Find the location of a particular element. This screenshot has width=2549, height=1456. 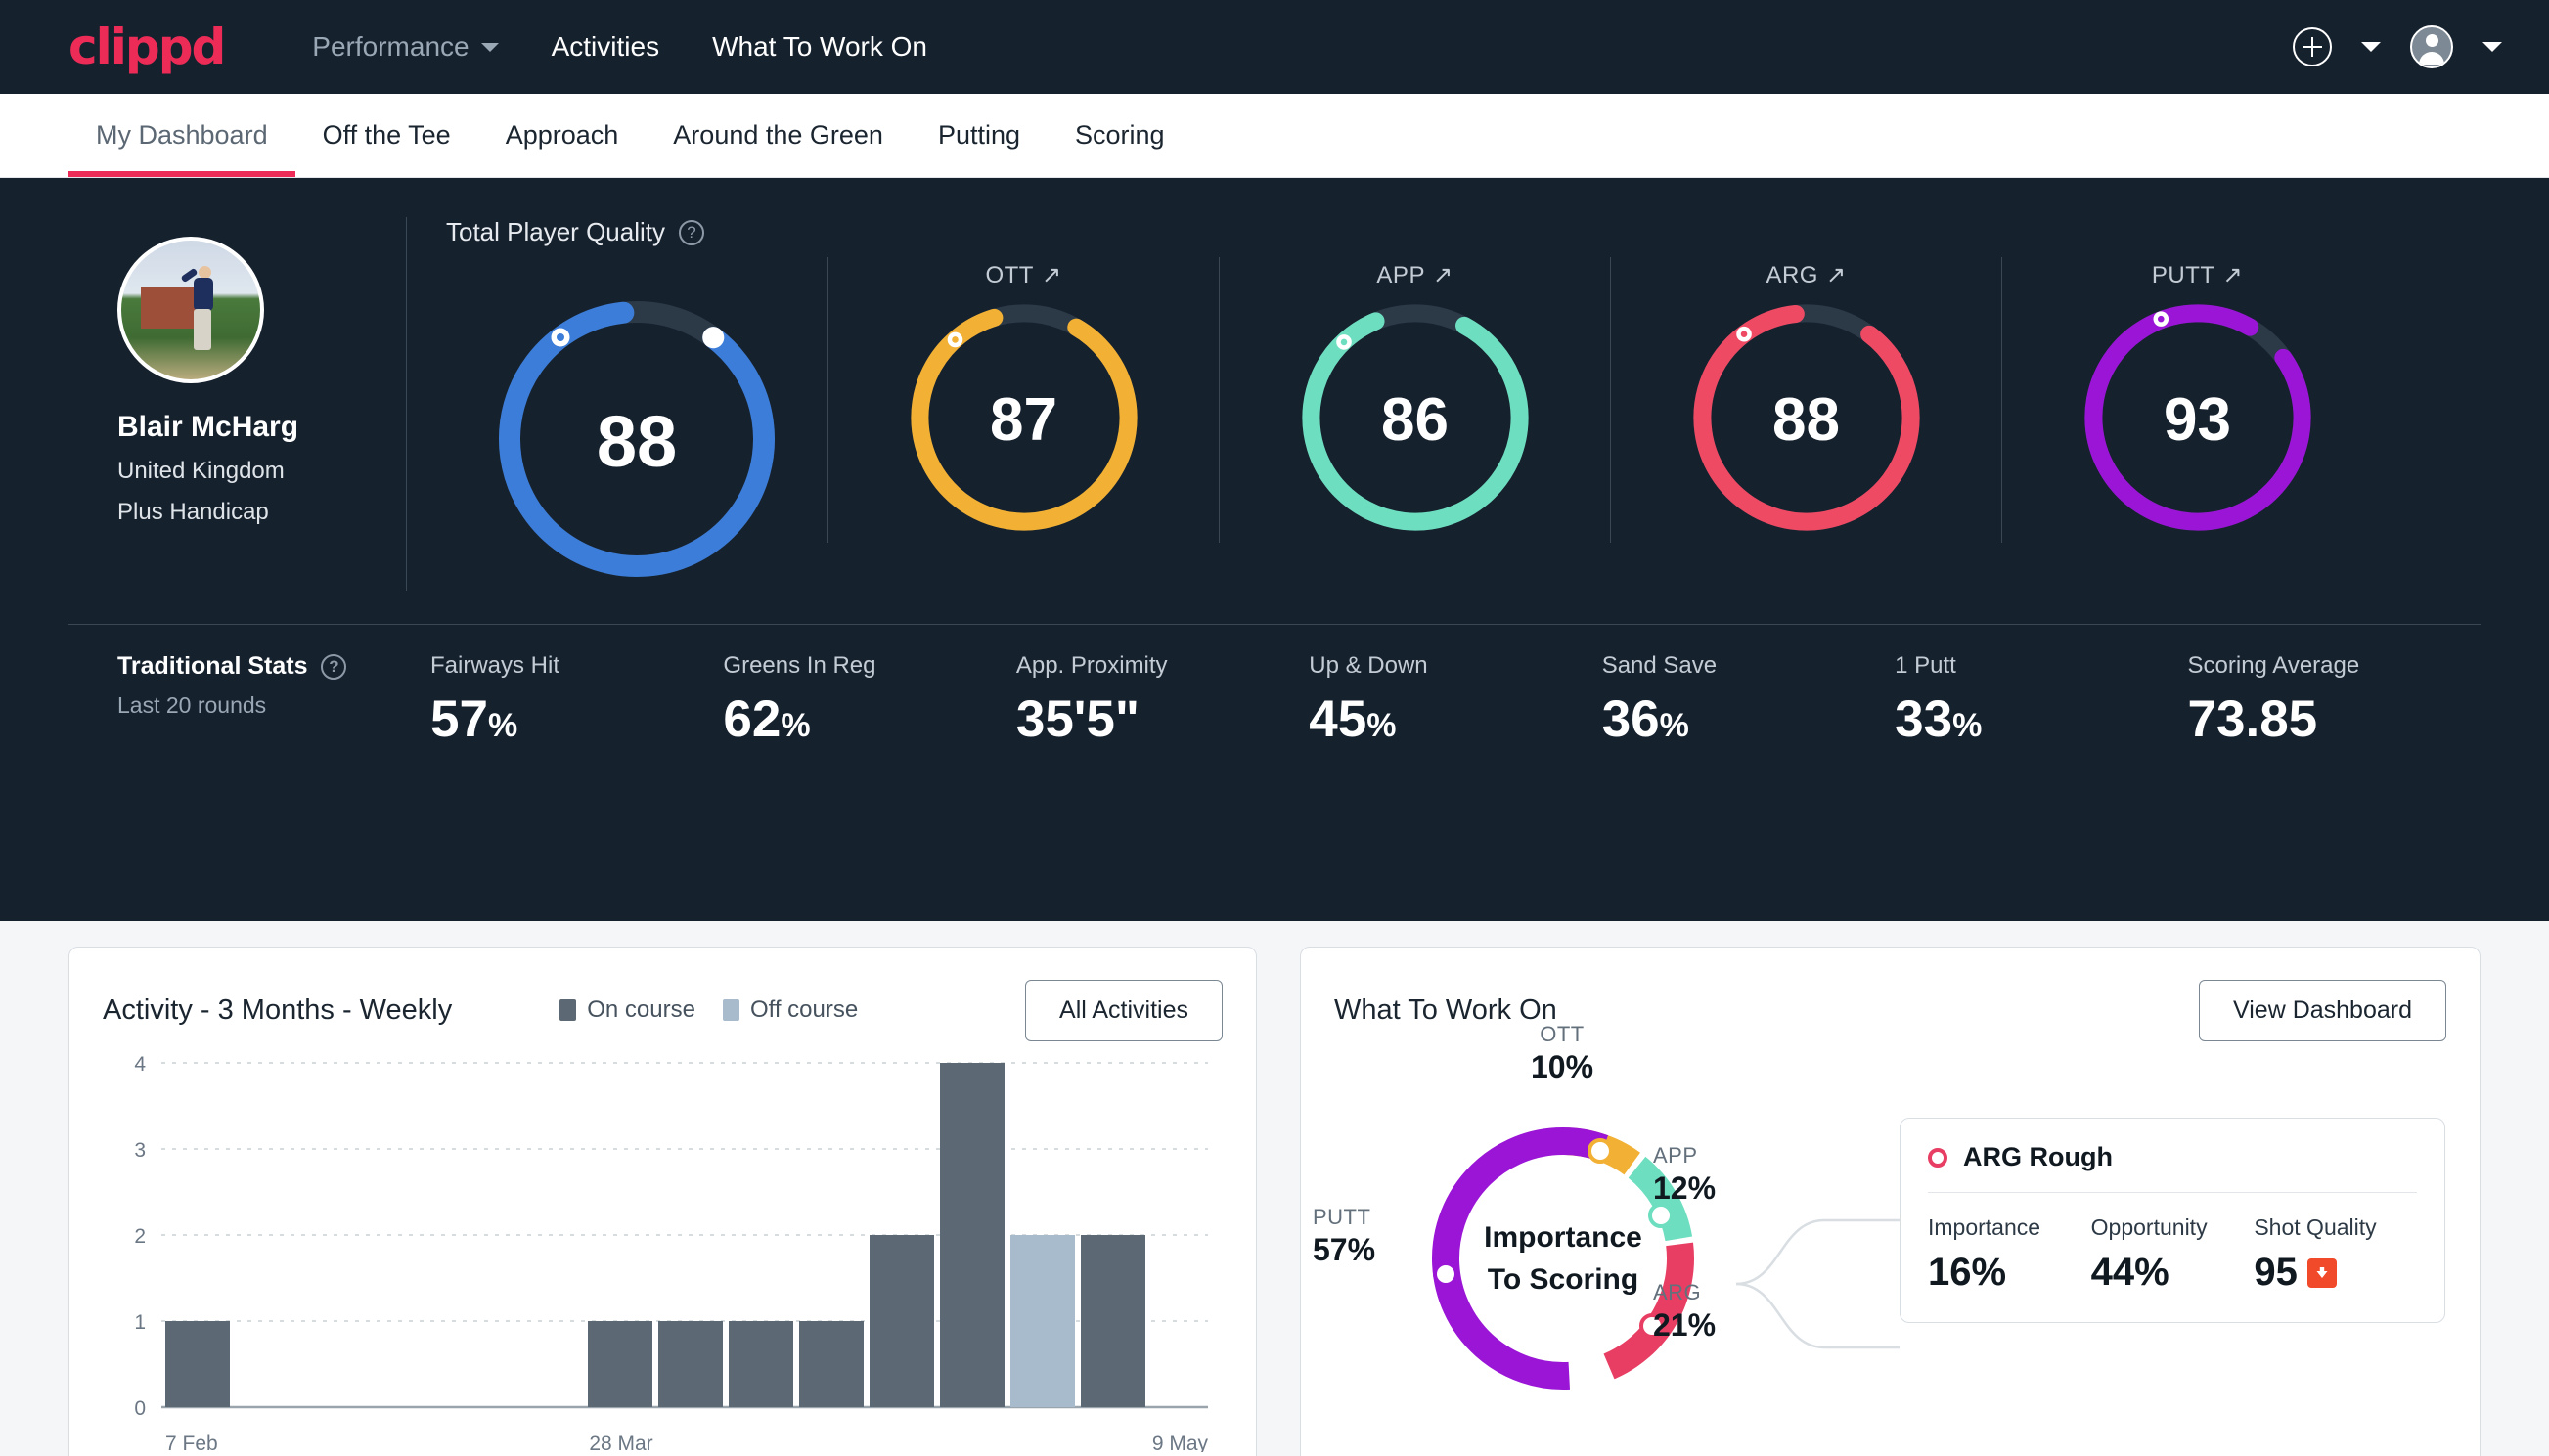

detail-metric-value: 16% is located at coordinates (1968, 1272).